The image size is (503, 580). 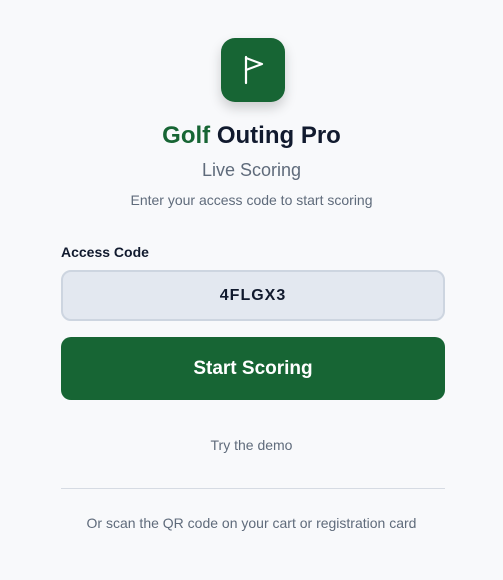 I want to click on divider, so click(x=253, y=488).